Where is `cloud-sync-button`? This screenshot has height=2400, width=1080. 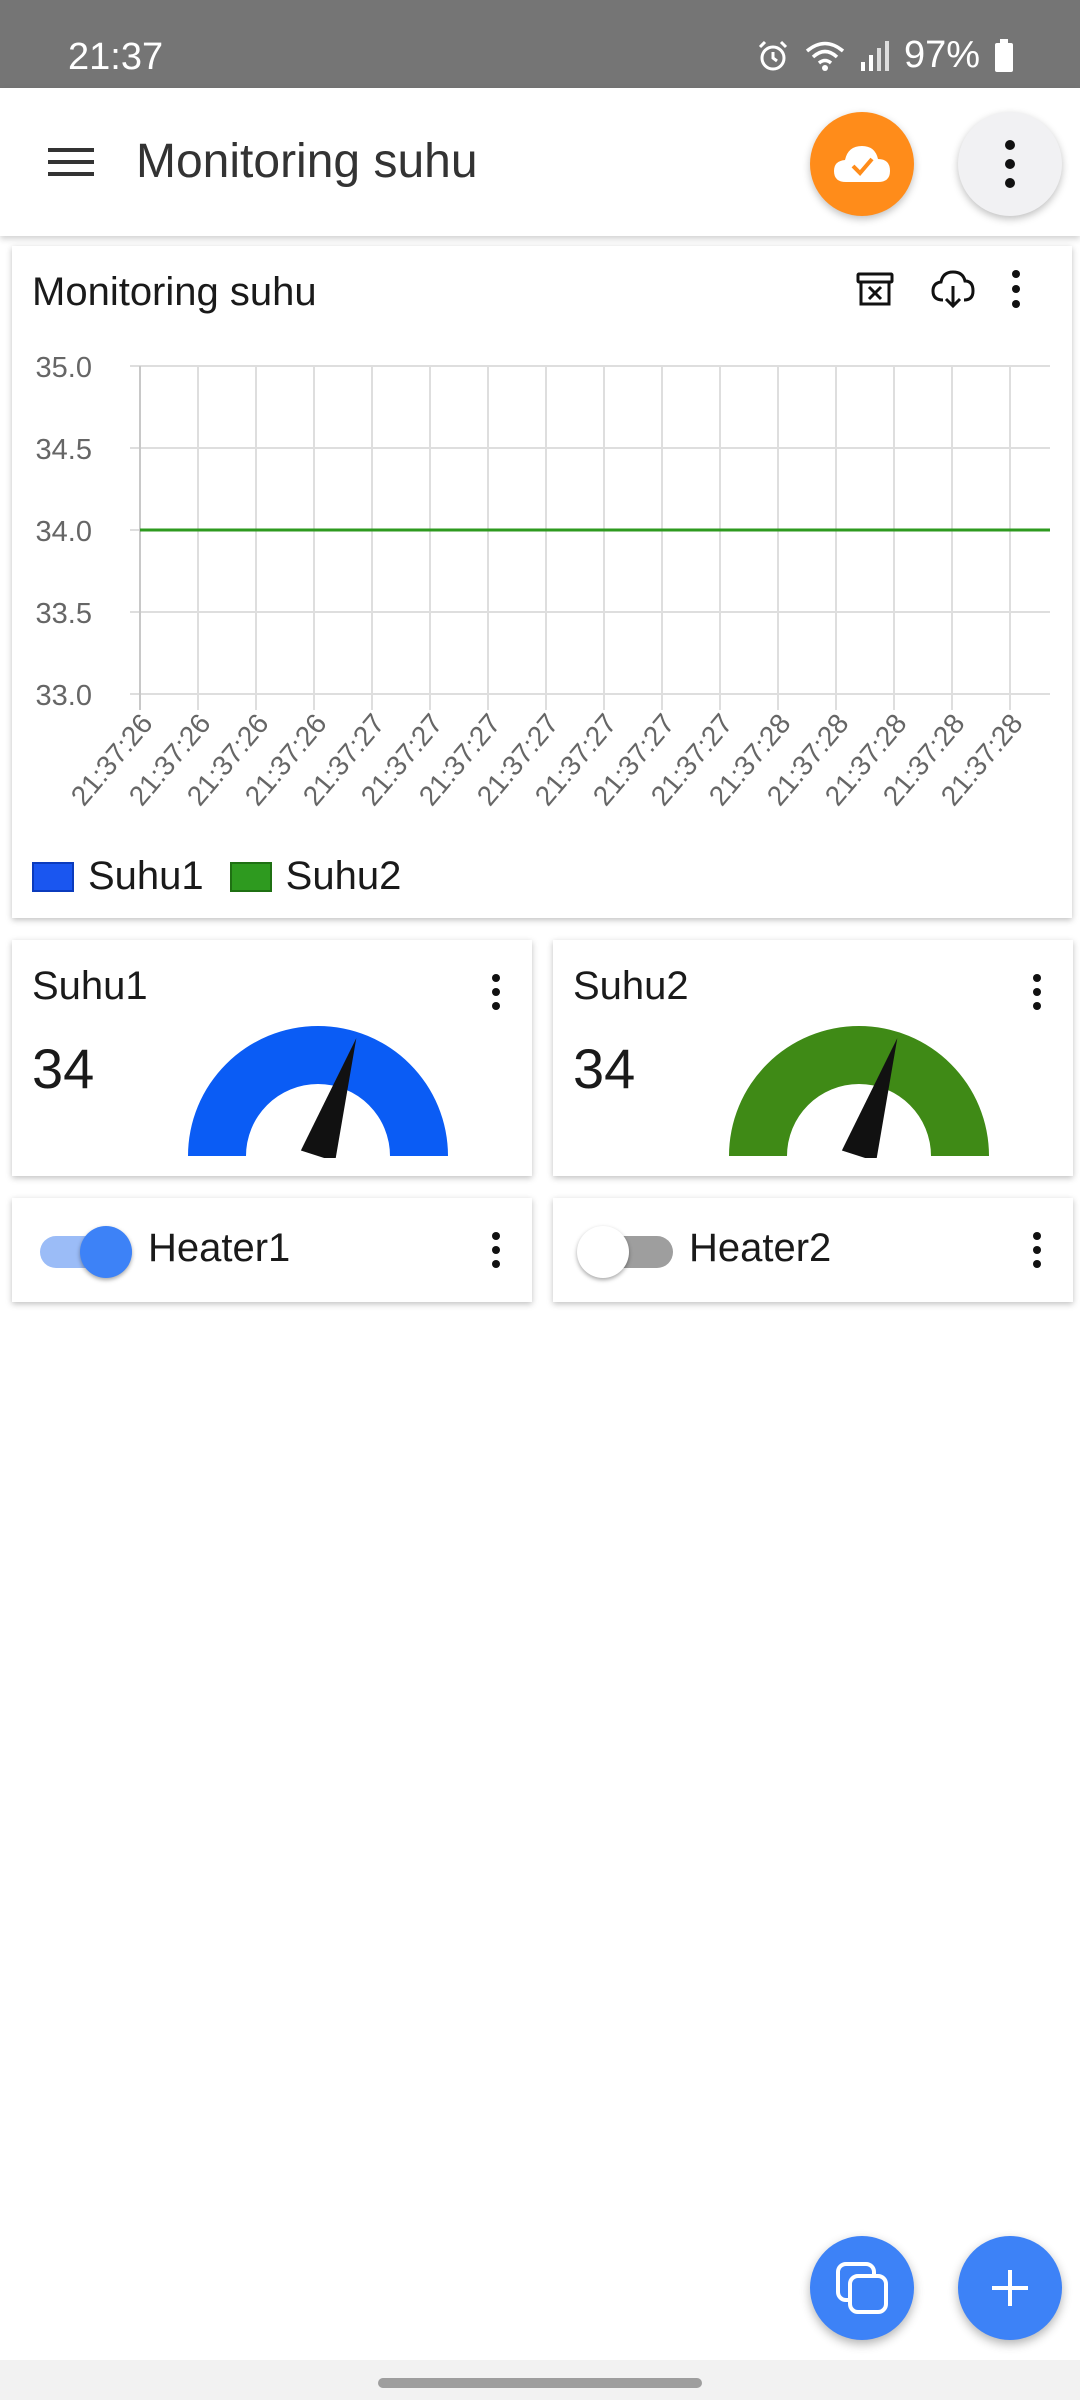
cloud-sync-button is located at coordinates (862, 164).